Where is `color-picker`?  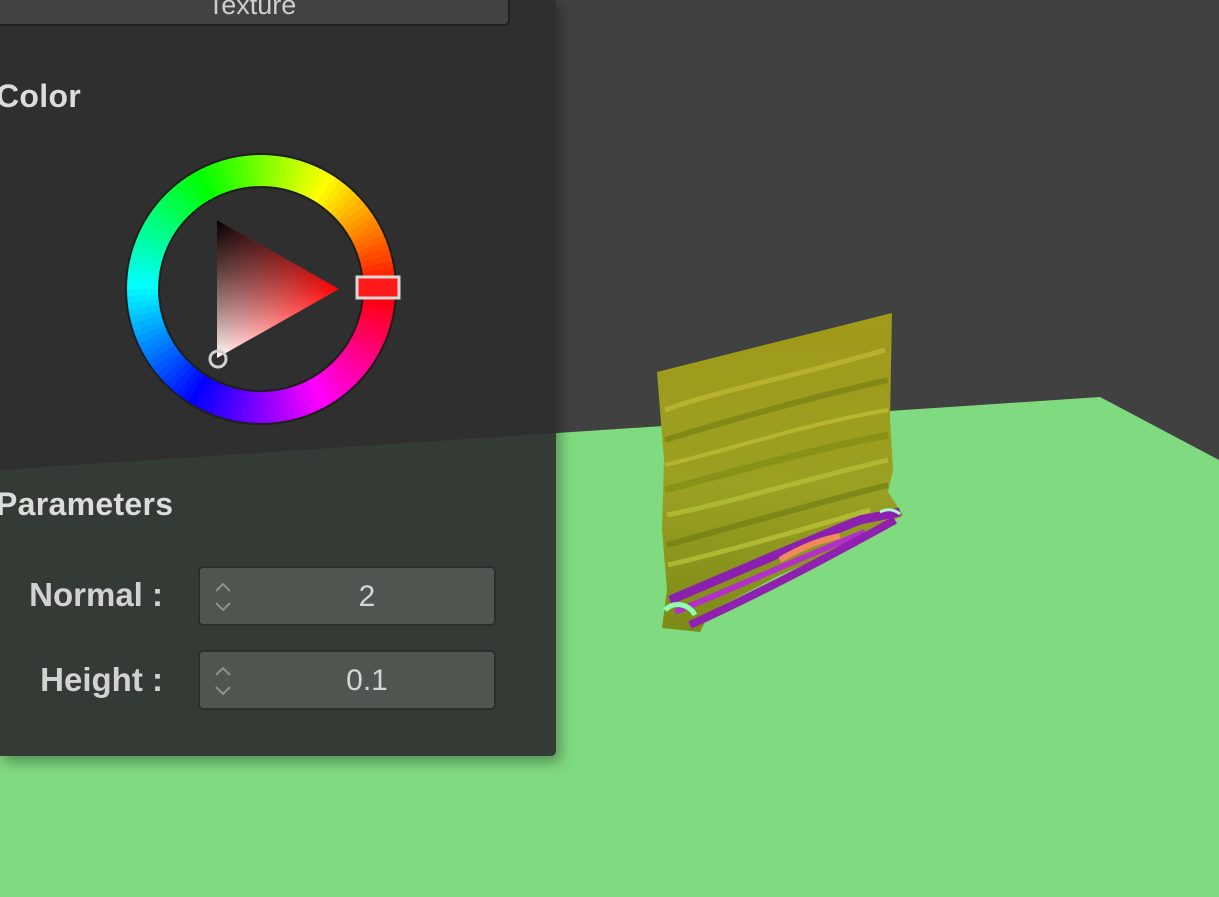 color-picker is located at coordinates (262, 290).